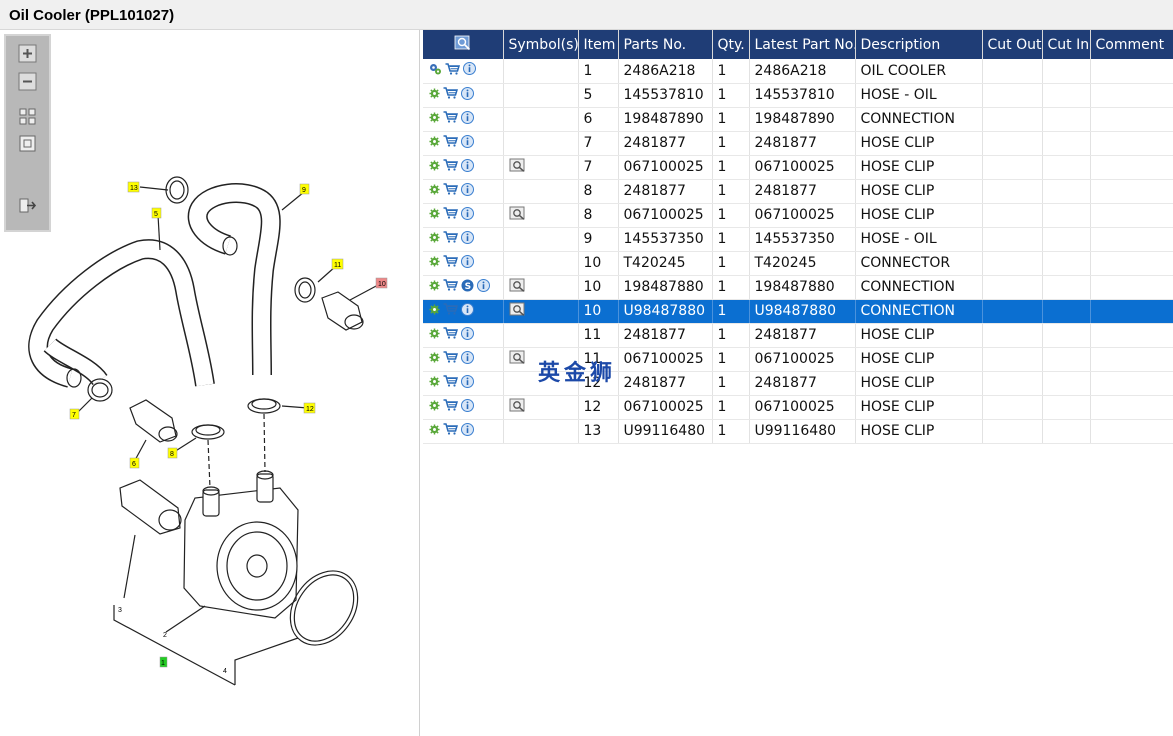 This screenshot has width=1173, height=736. What do you see at coordinates (802, 44) in the screenshot?
I see `column-header-latest-part-no: Latest Part No.` at bounding box center [802, 44].